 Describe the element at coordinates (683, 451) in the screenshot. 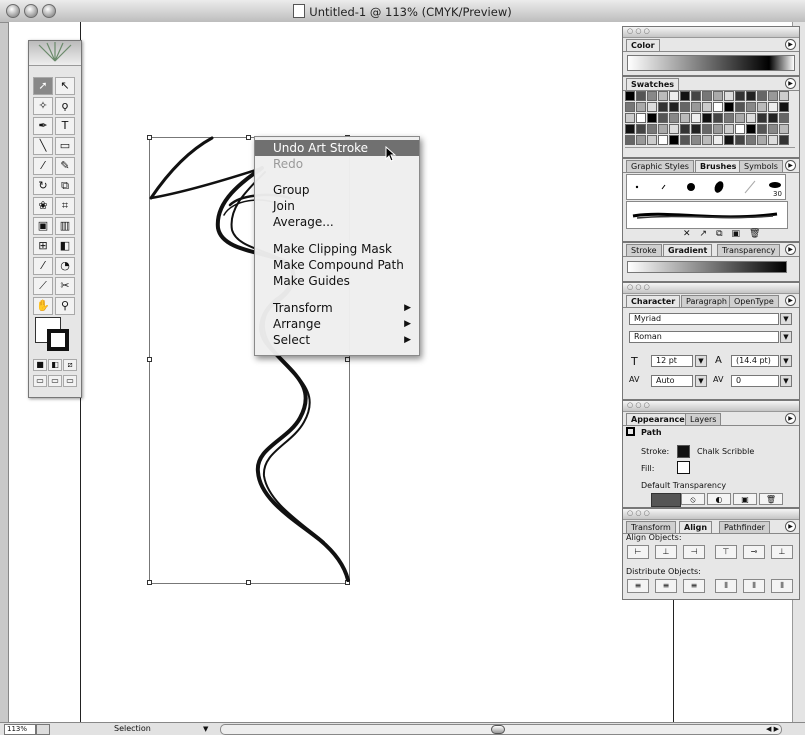

I see `stroke-swatch` at that location.